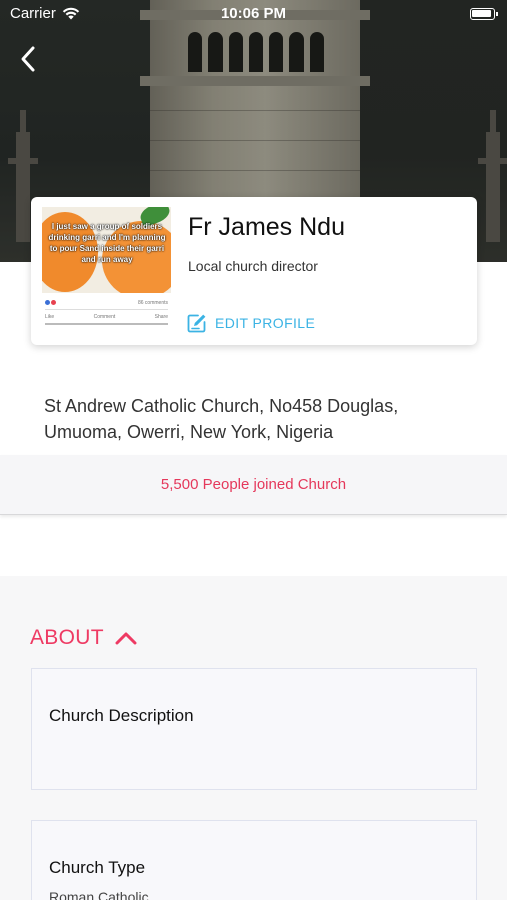 The image size is (507, 900). What do you see at coordinates (50, 316) in the screenshot?
I see `like-action: Like` at bounding box center [50, 316].